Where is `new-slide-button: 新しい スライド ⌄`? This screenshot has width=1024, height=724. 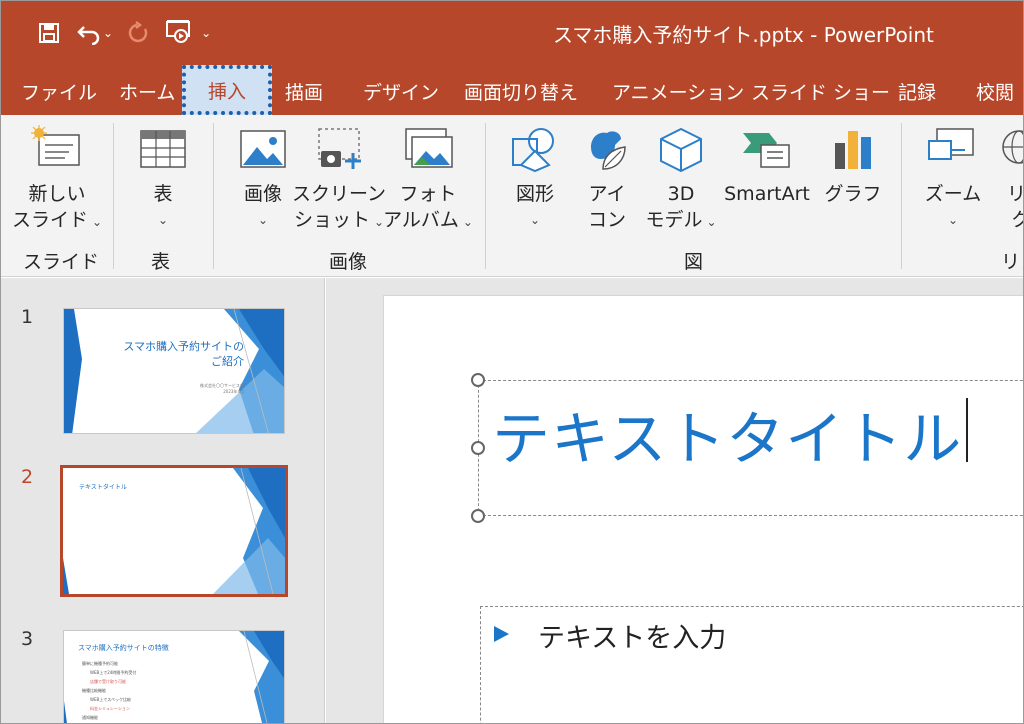 new-slide-button: 新しい スライド ⌄ is located at coordinates (57, 180).